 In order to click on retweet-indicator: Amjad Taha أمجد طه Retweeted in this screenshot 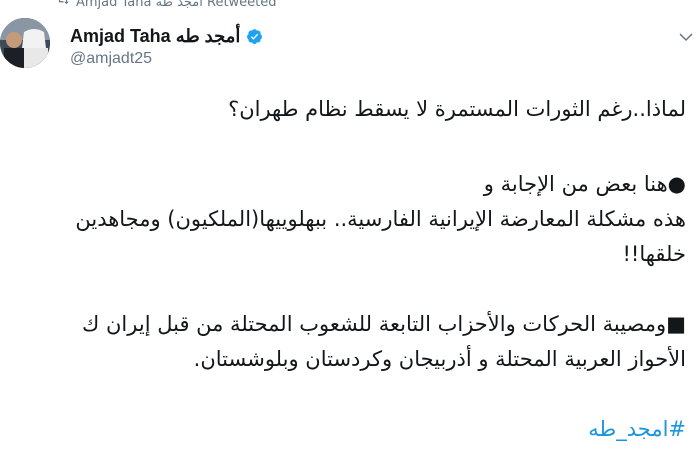, I will do `click(166, 6)`.